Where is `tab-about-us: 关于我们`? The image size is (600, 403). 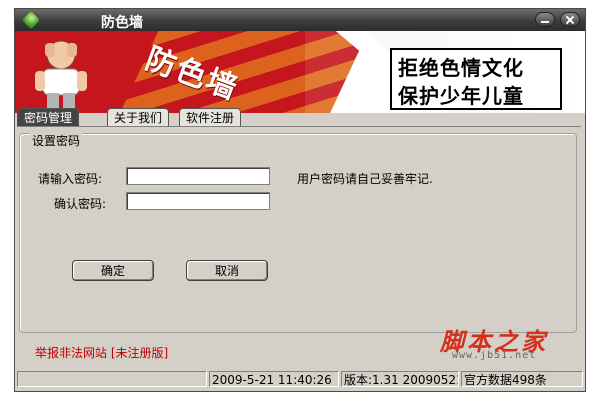 tab-about-us: 关于我们 is located at coordinates (138, 117).